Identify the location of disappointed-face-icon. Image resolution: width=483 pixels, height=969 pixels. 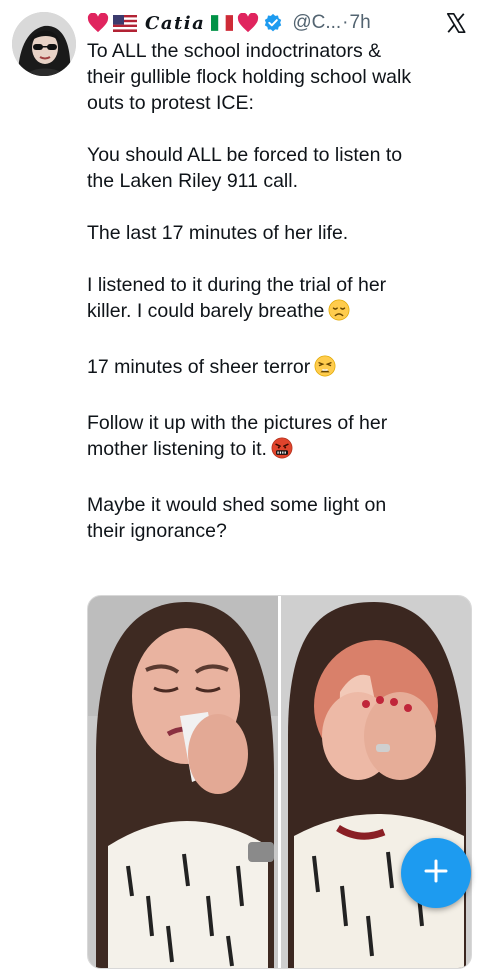
(339, 313).